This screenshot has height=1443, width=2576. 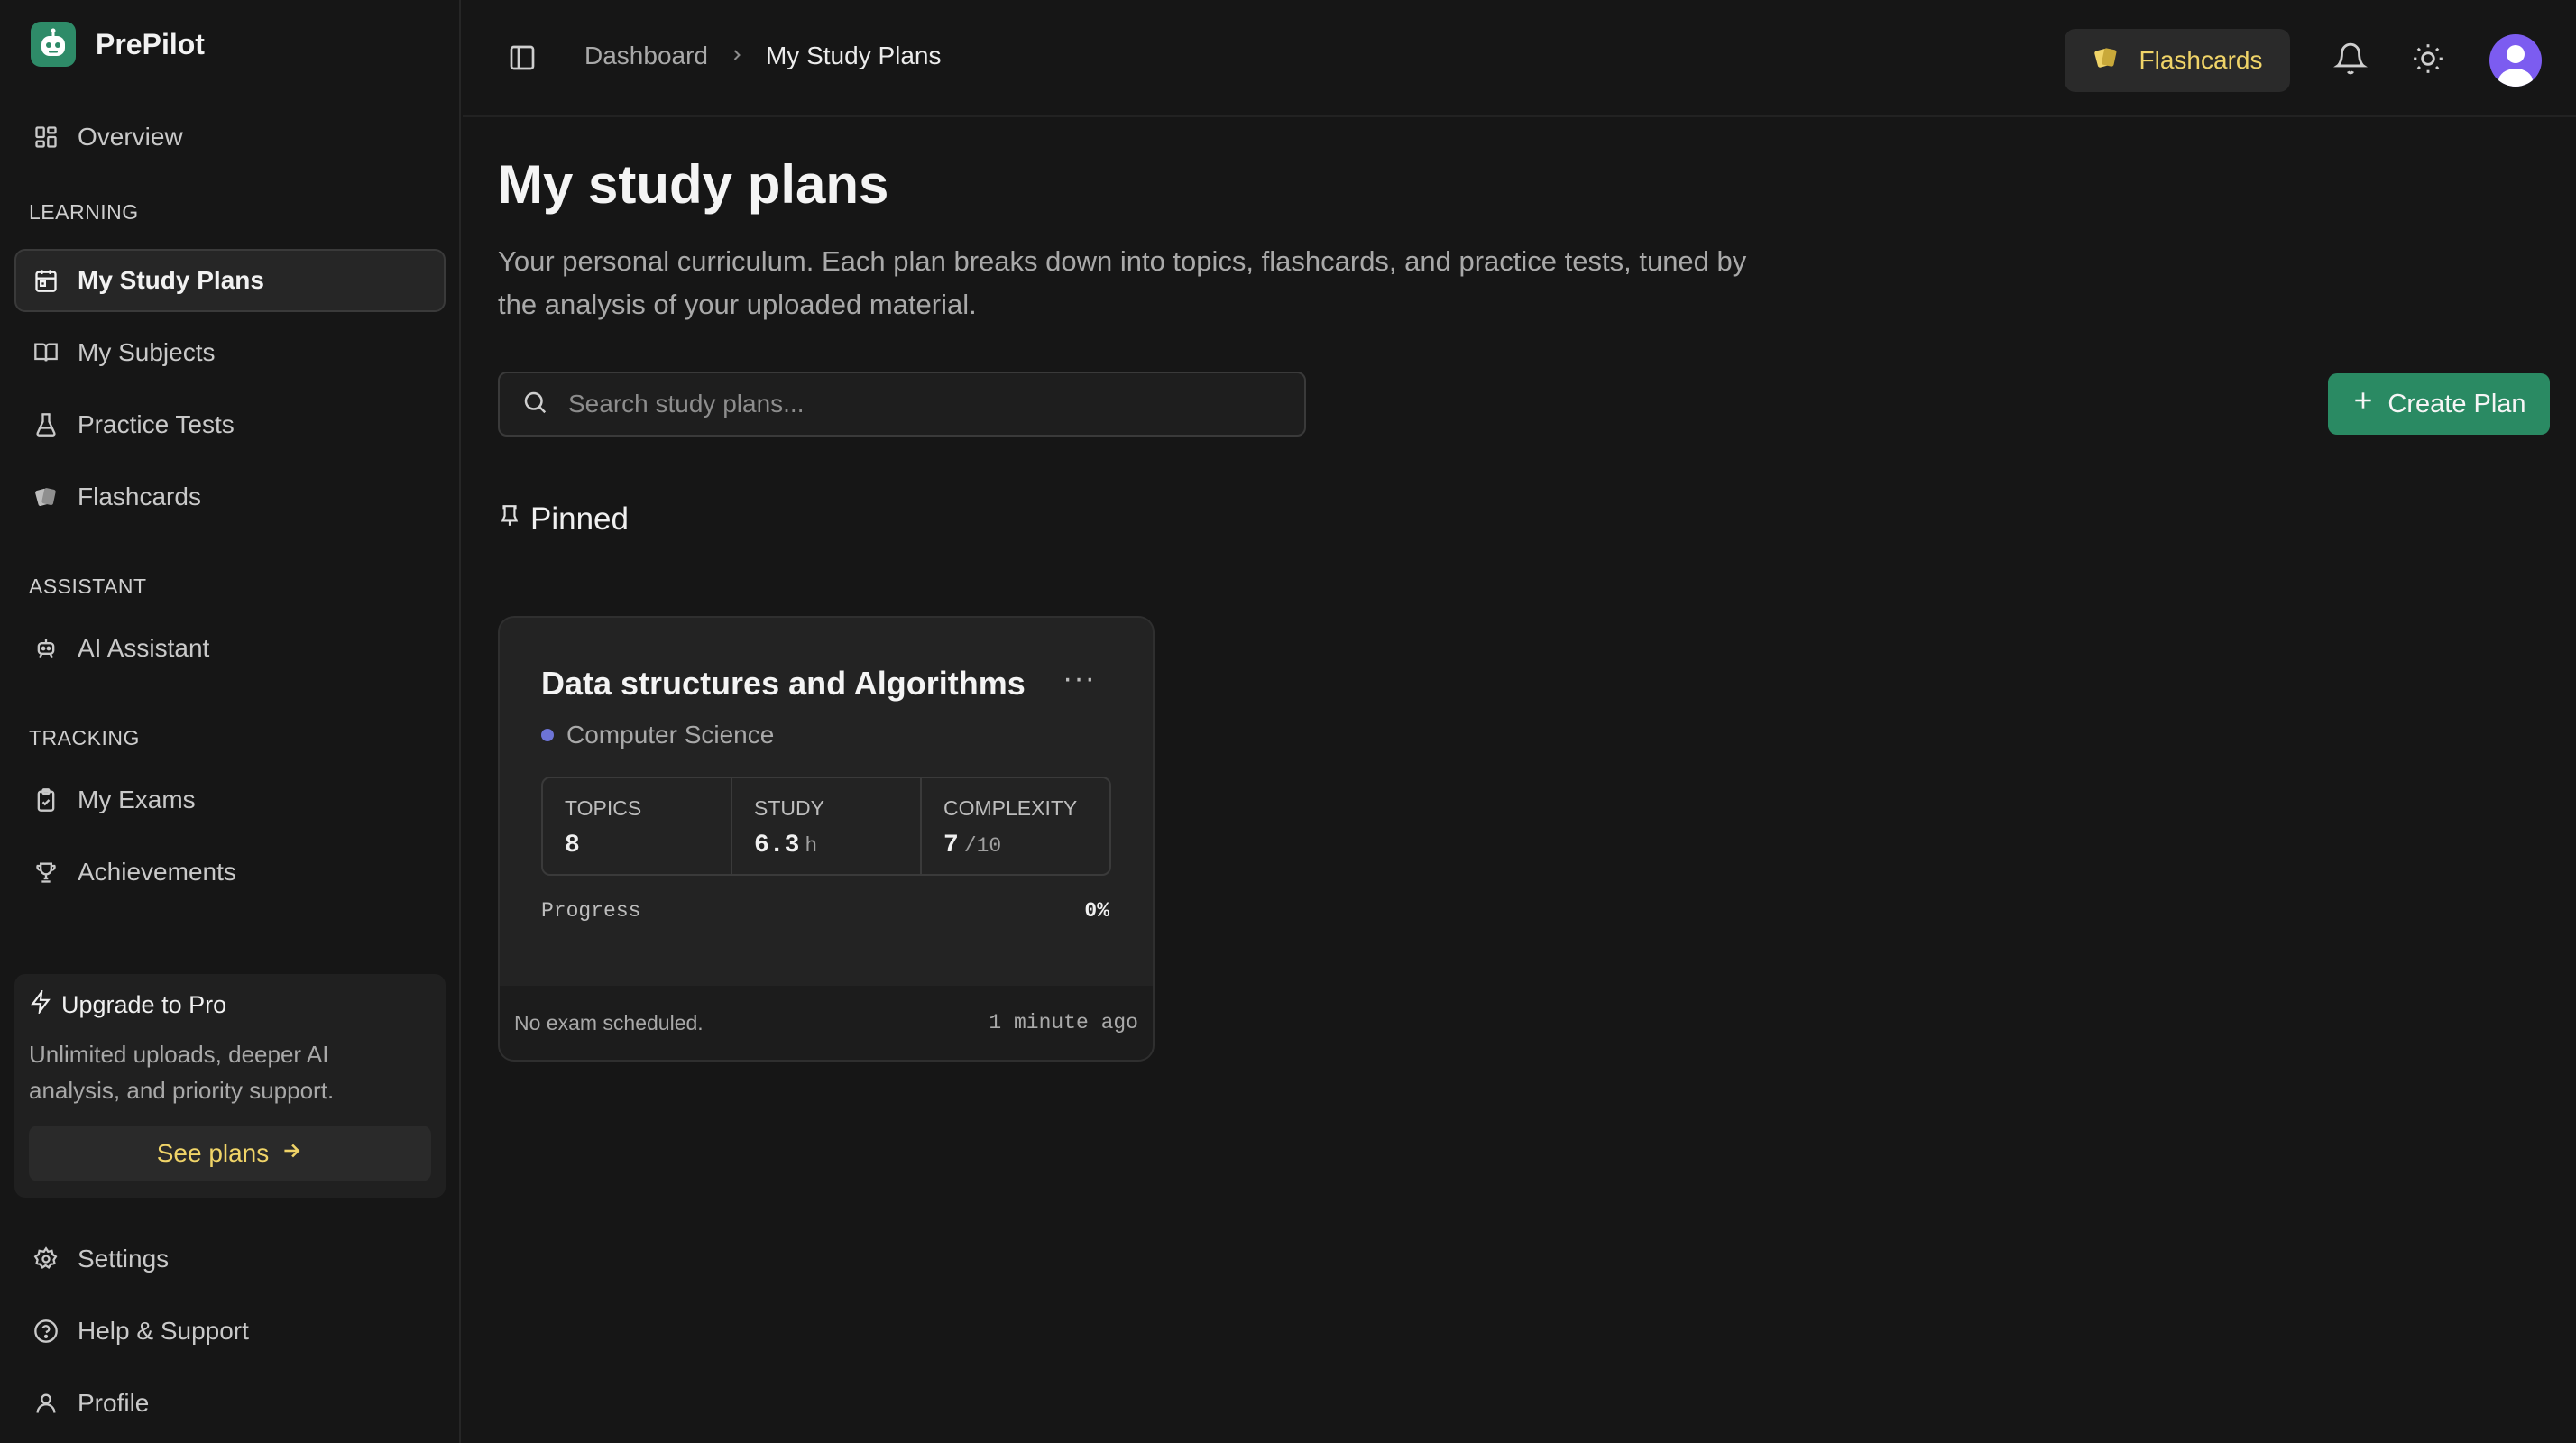 I want to click on search-icon, so click(x=534, y=404).